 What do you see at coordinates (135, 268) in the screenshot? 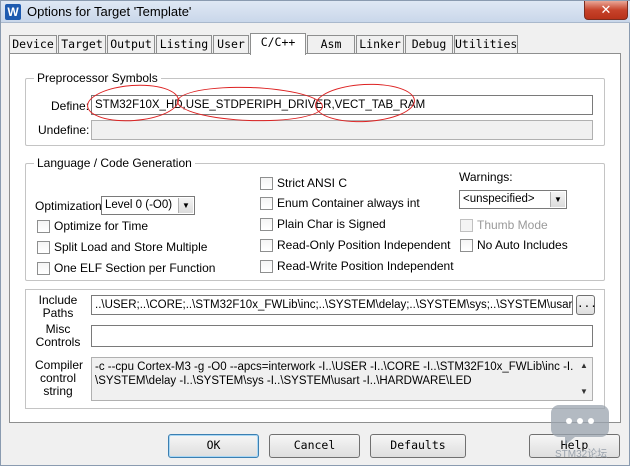
I see `elf-section-label: One ELF Section per Function` at bounding box center [135, 268].